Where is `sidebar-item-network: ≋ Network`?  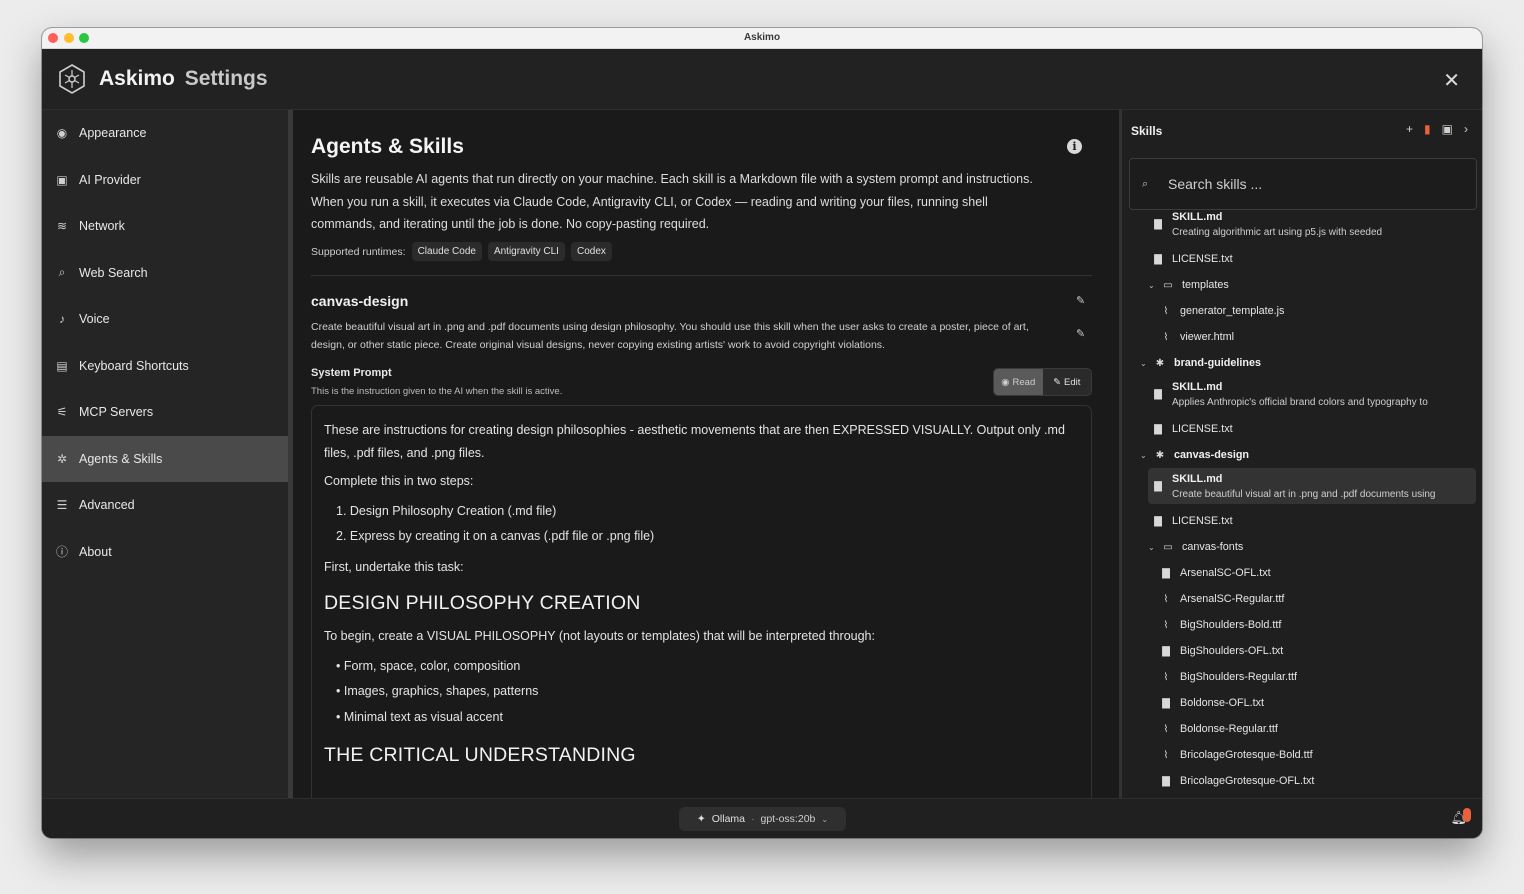
sidebar-item-network: ≋ Network is located at coordinates (165, 226).